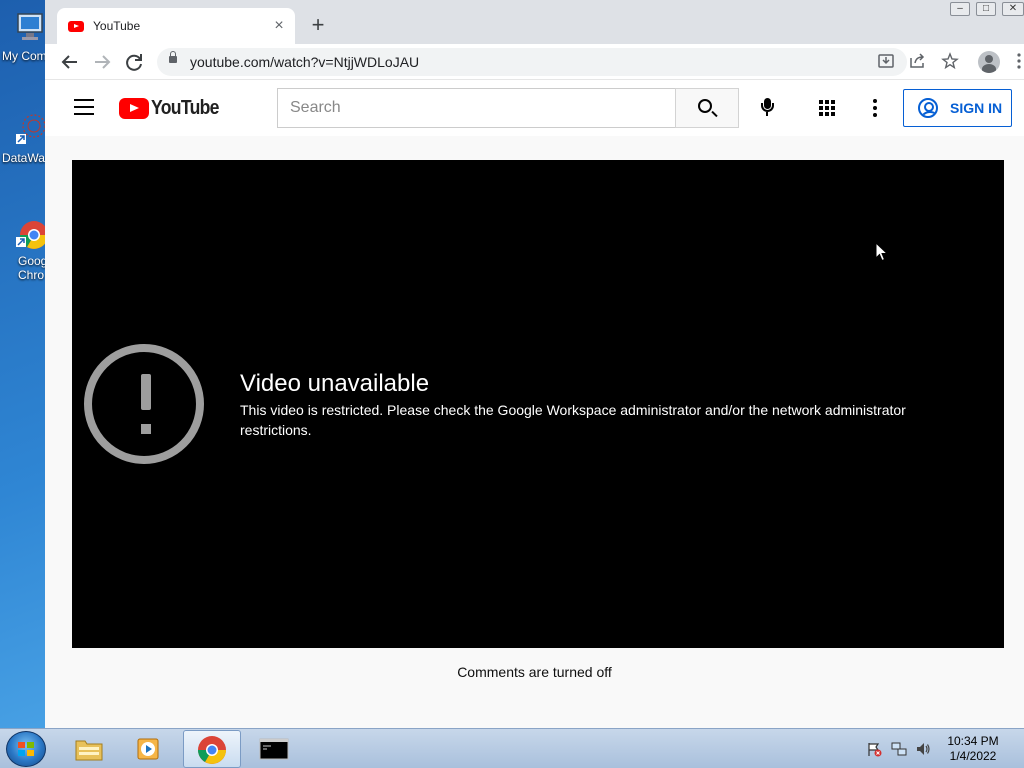 The image size is (1024, 768). Describe the element at coordinates (767, 108) in the screenshot. I see `microphone-icon` at that location.